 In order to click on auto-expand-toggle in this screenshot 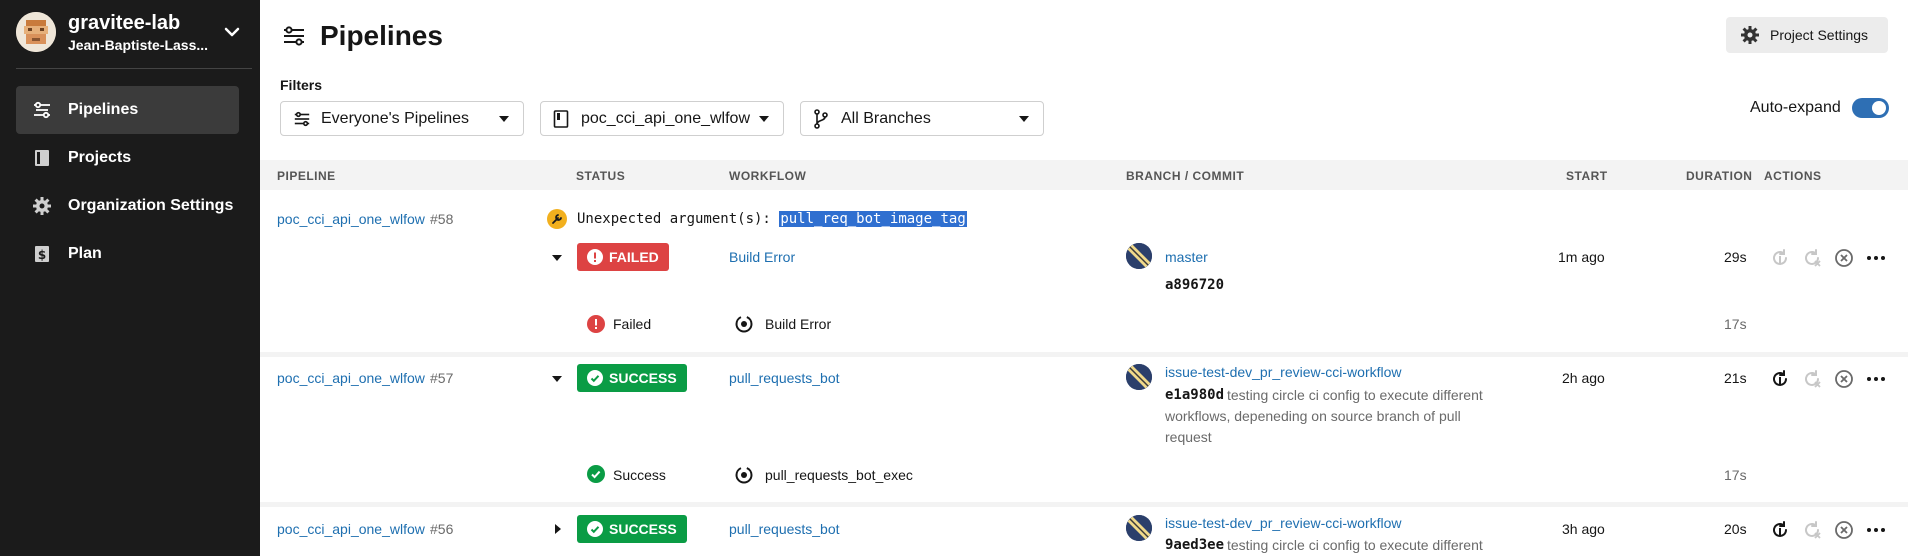, I will do `click(1870, 108)`.